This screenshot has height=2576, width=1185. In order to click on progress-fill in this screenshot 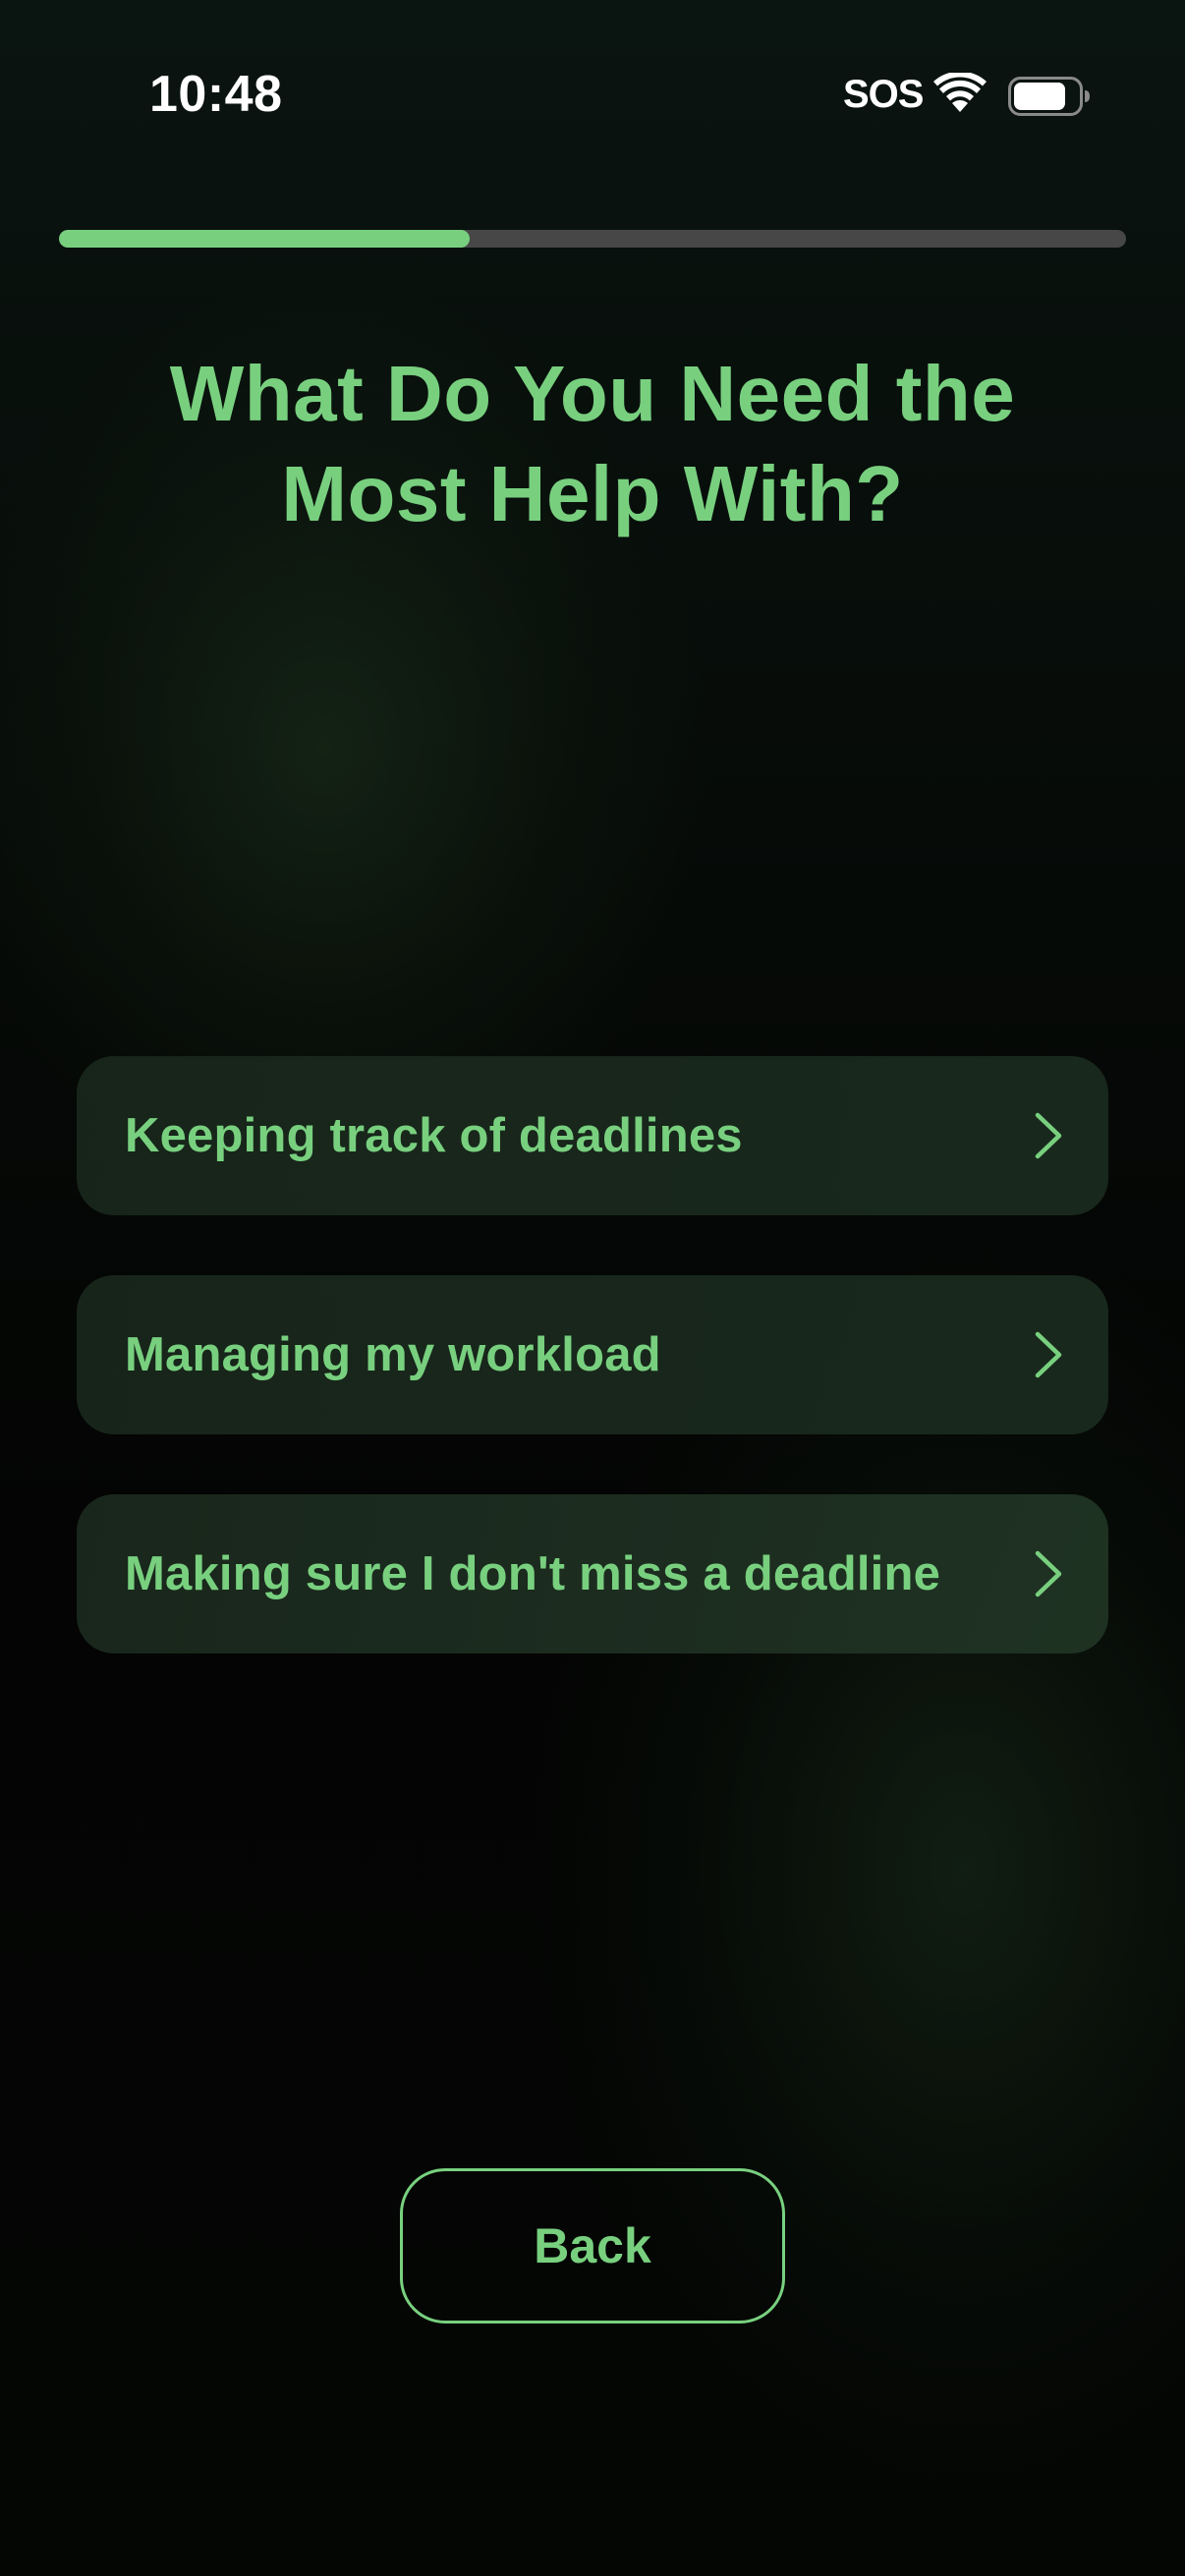, I will do `click(265, 239)`.